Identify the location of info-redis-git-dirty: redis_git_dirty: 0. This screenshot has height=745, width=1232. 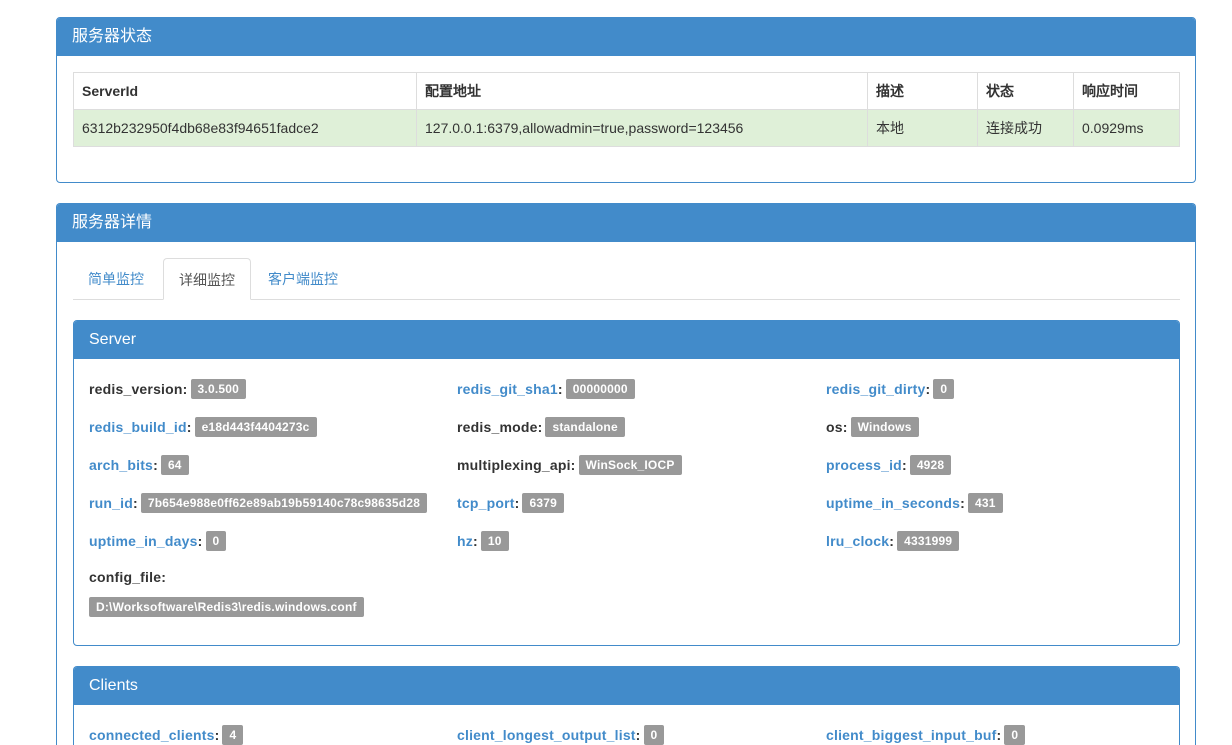
(890, 389).